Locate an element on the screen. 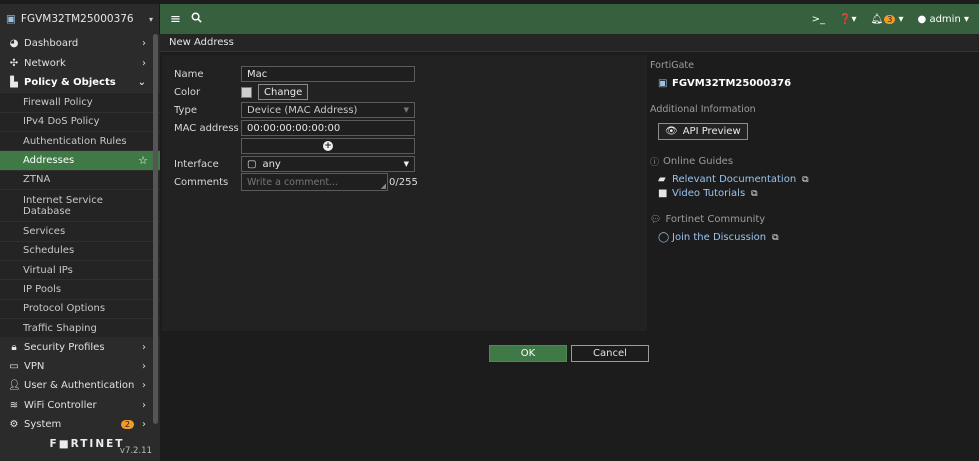  sidebar-item-label: VPN is located at coordinates (34, 367).